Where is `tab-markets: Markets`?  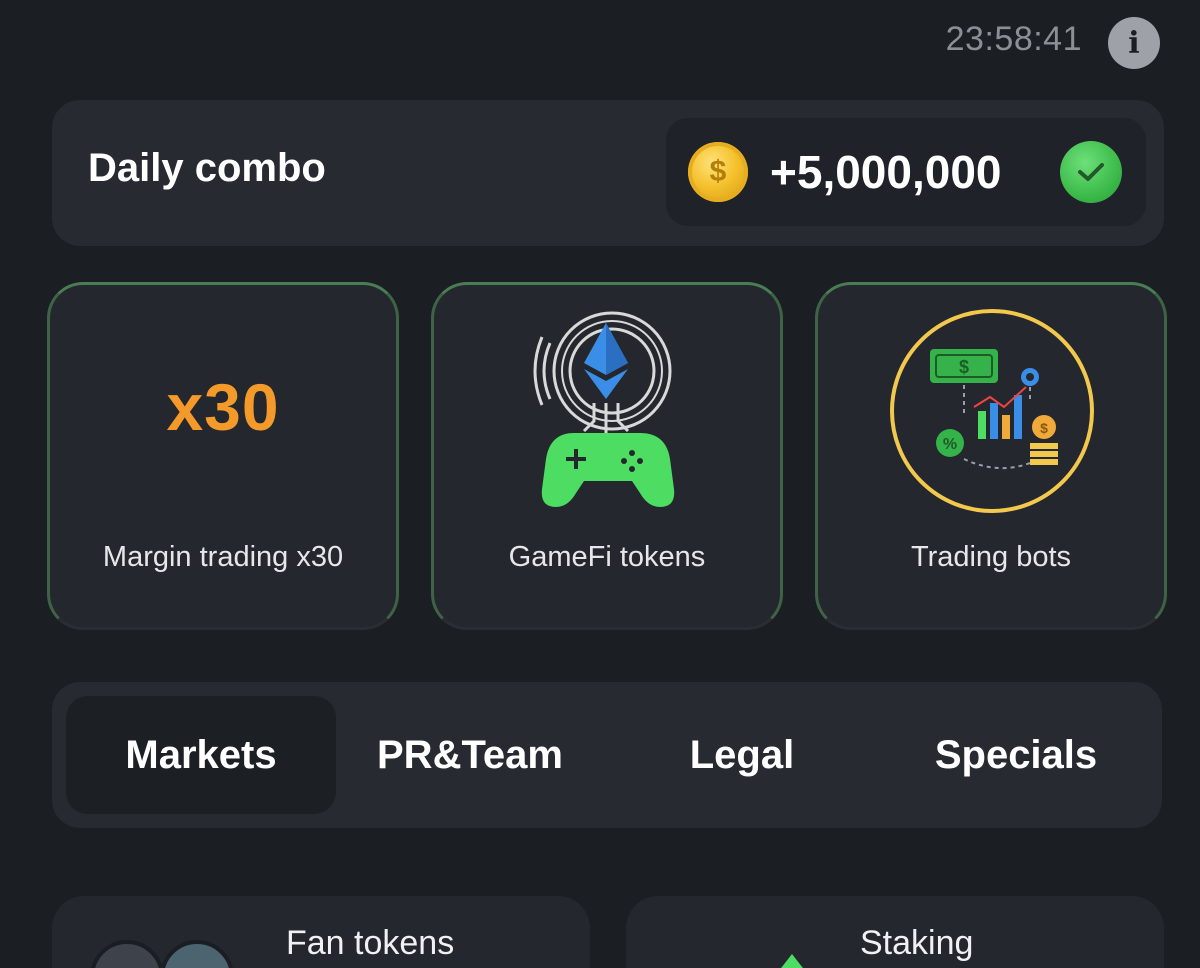 tab-markets: Markets is located at coordinates (201, 755).